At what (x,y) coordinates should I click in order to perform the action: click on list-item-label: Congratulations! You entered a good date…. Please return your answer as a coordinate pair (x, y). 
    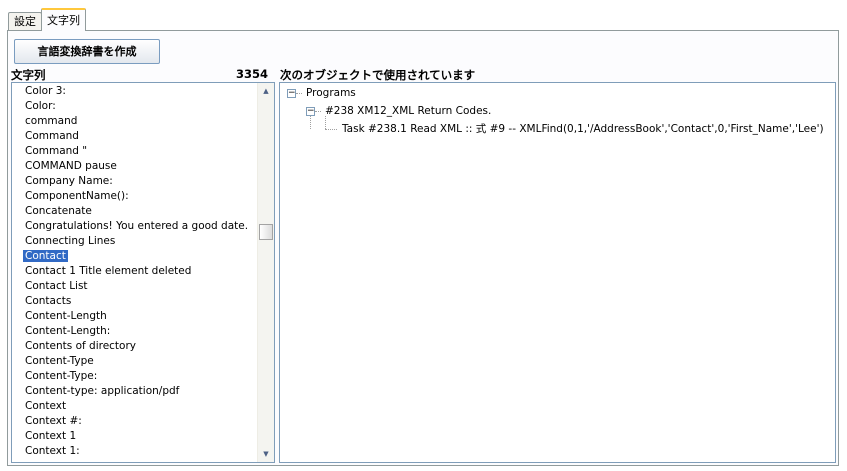
    Looking at the image, I should click on (137, 226).